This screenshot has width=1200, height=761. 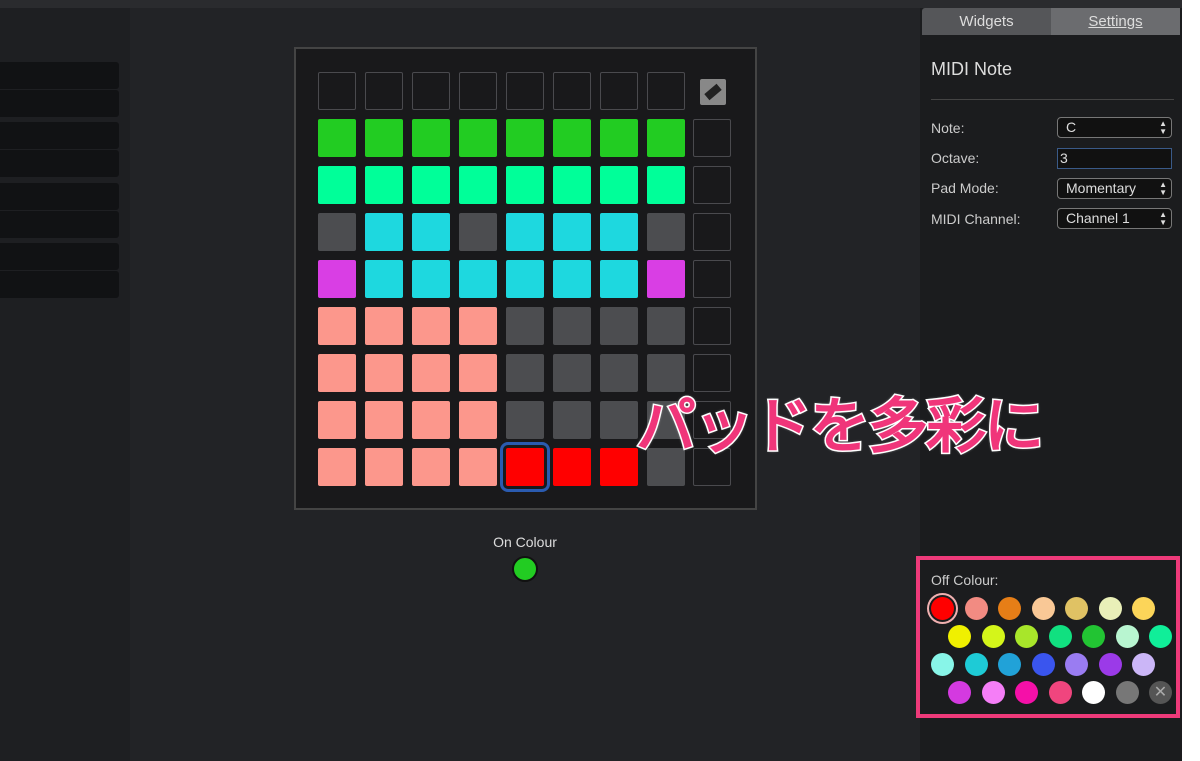 What do you see at coordinates (1115, 21) in the screenshot?
I see `tab-settings: Settings` at bounding box center [1115, 21].